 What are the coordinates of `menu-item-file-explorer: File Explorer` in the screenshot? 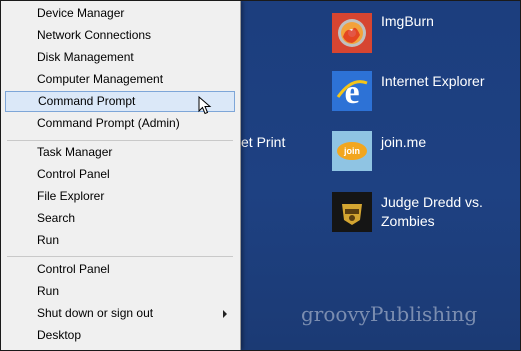 It's located at (120, 196).